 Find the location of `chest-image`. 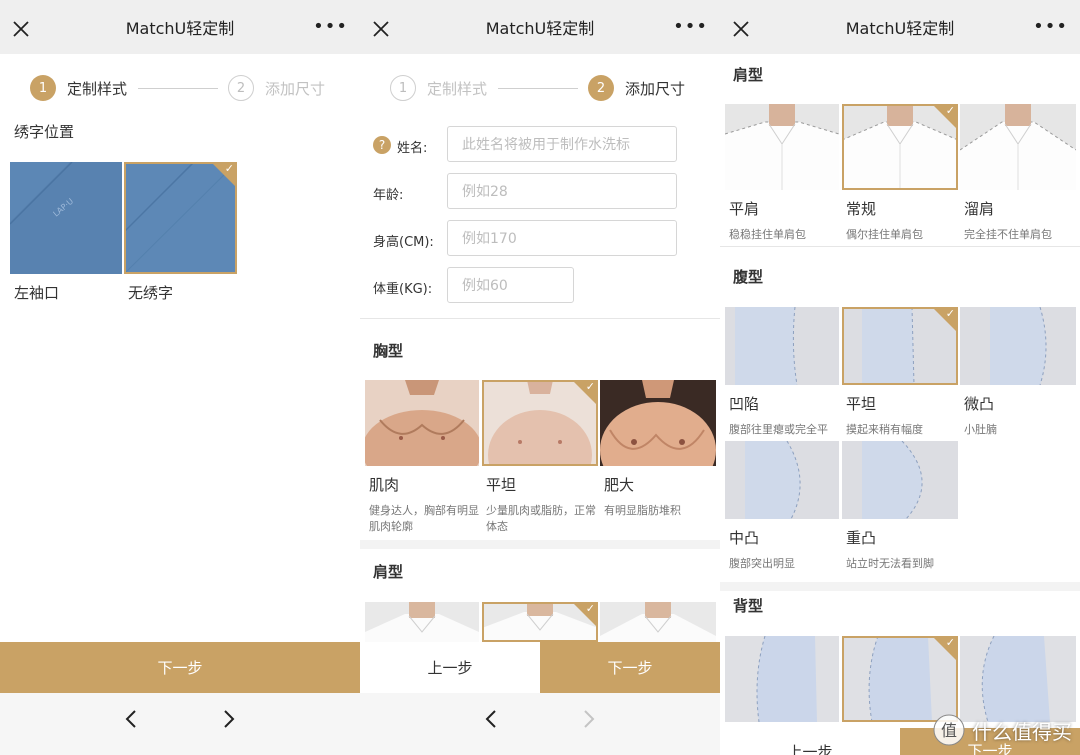

chest-image is located at coordinates (658, 423).